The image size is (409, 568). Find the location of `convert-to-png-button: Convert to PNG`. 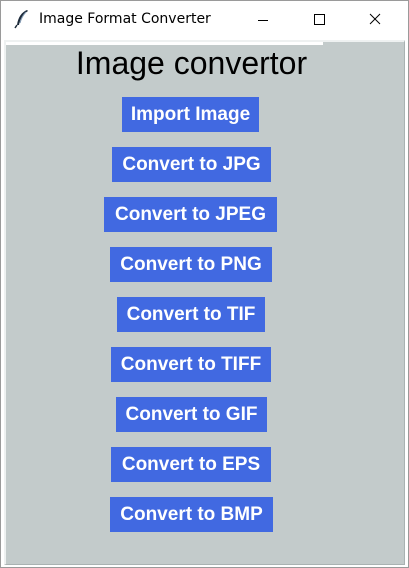

convert-to-png-button: Convert to PNG is located at coordinates (191, 264).